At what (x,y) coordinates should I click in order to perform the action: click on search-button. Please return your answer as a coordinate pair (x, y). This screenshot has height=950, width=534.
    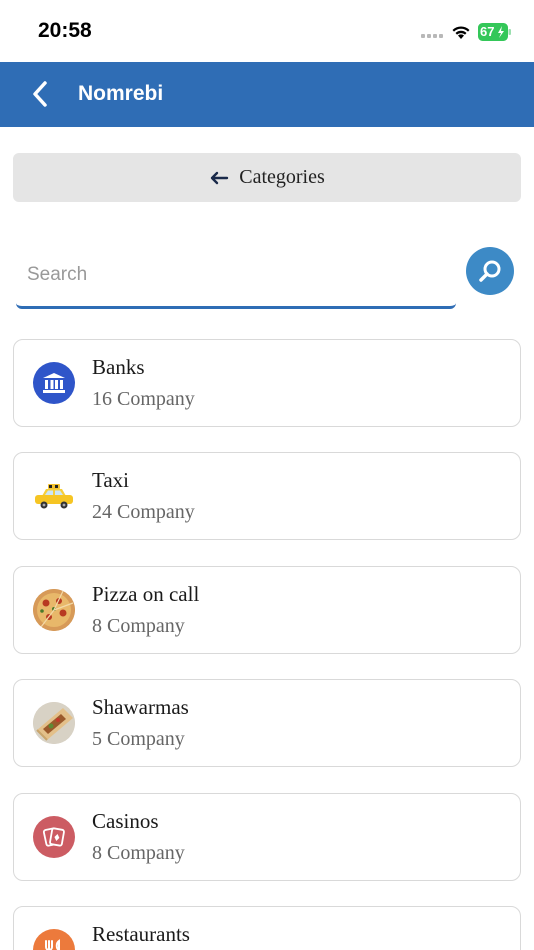
    Looking at the image, I should click on (490, 271).